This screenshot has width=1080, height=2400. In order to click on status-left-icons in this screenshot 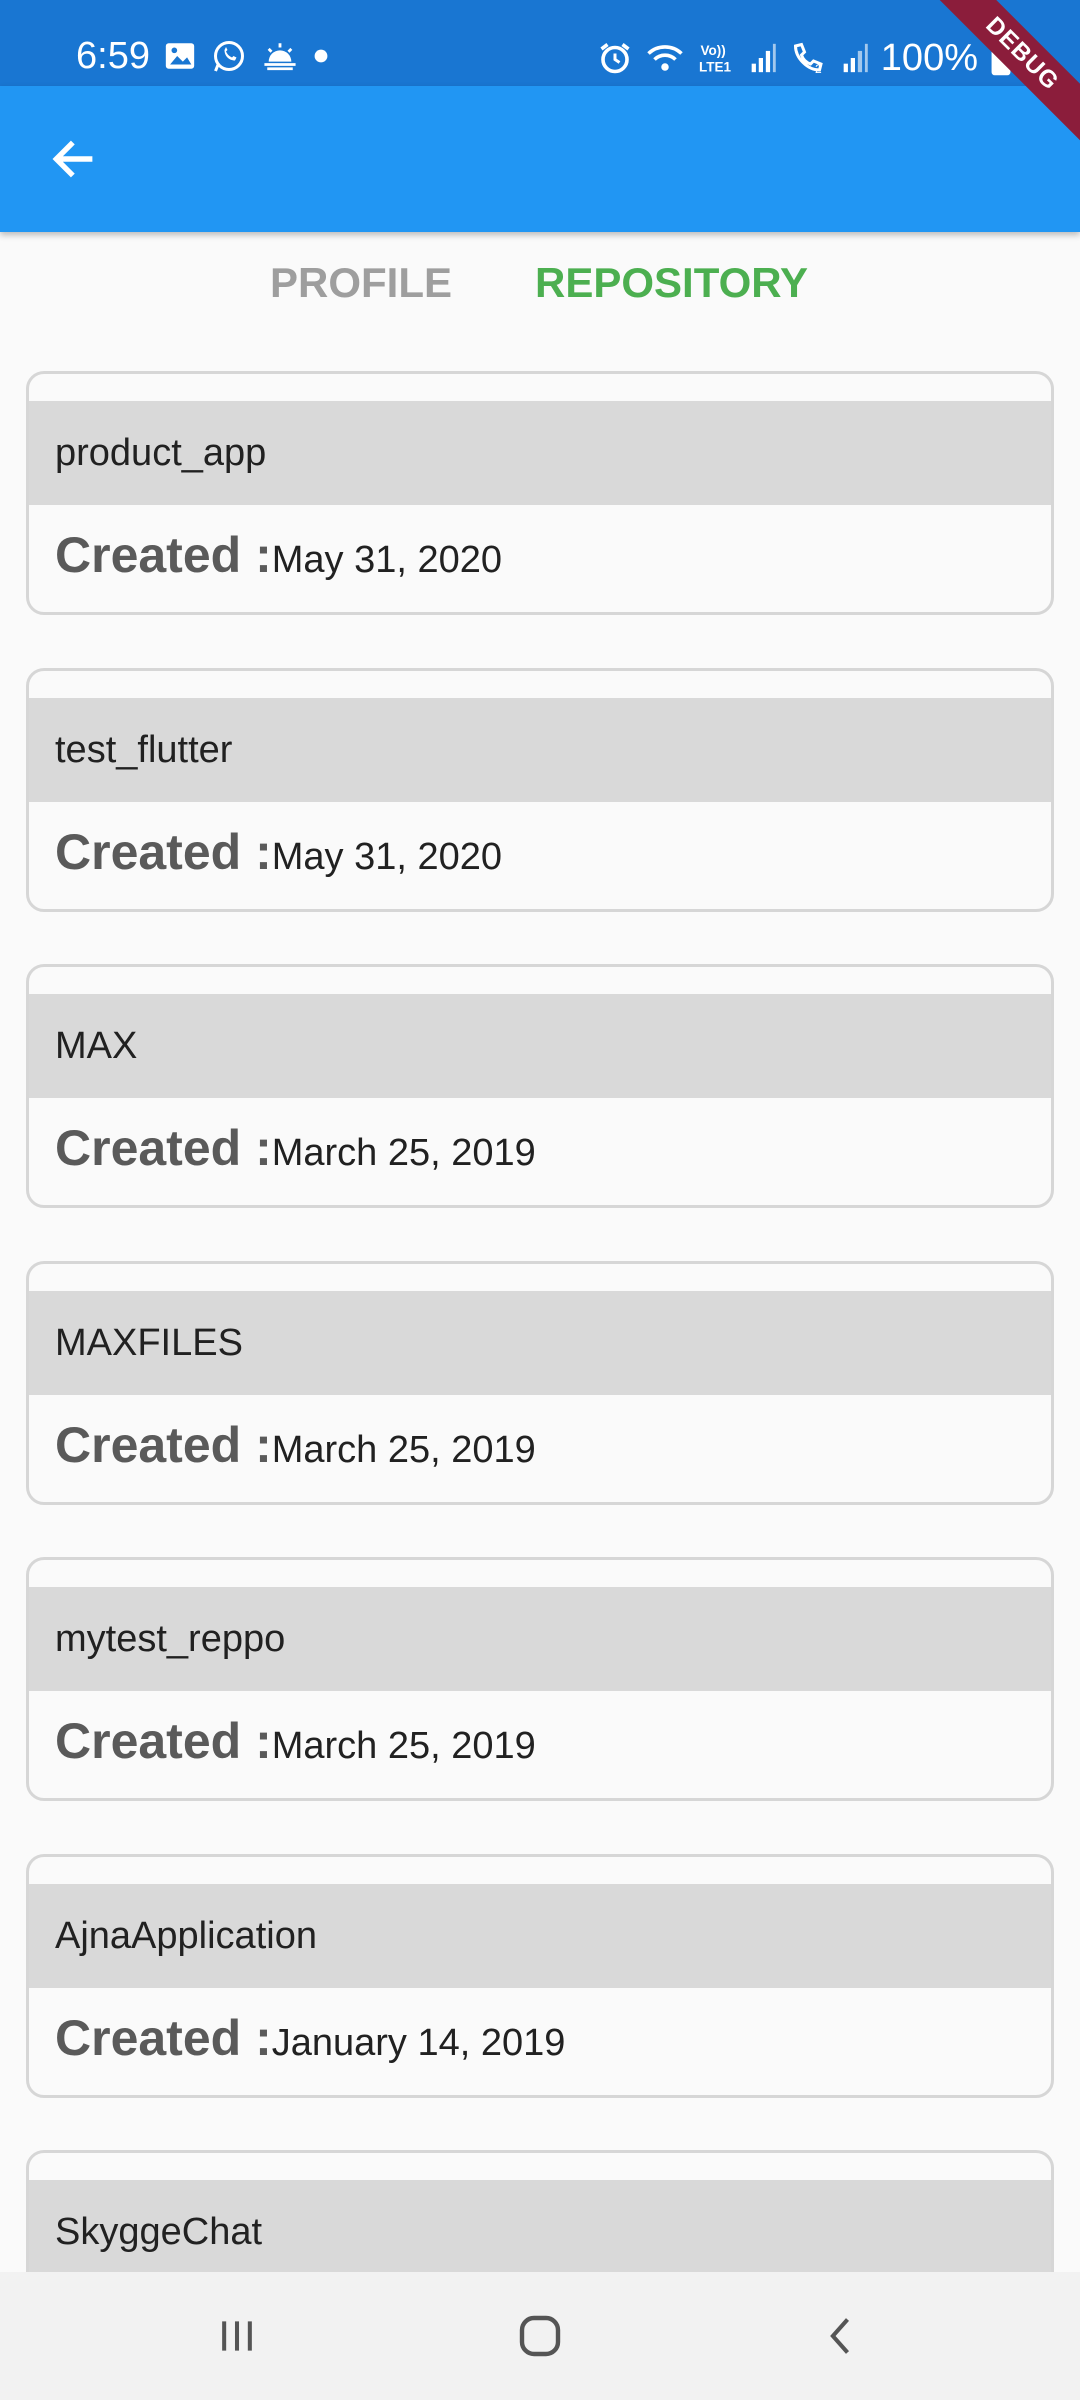, I will do `click(246, 56)`.